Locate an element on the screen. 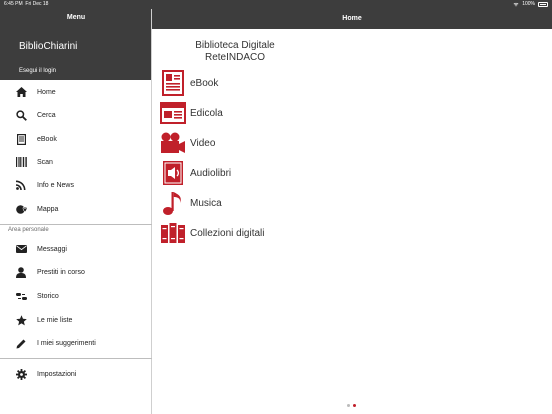  sidebar-item-label: Scan is located at coordinates (45, 162).